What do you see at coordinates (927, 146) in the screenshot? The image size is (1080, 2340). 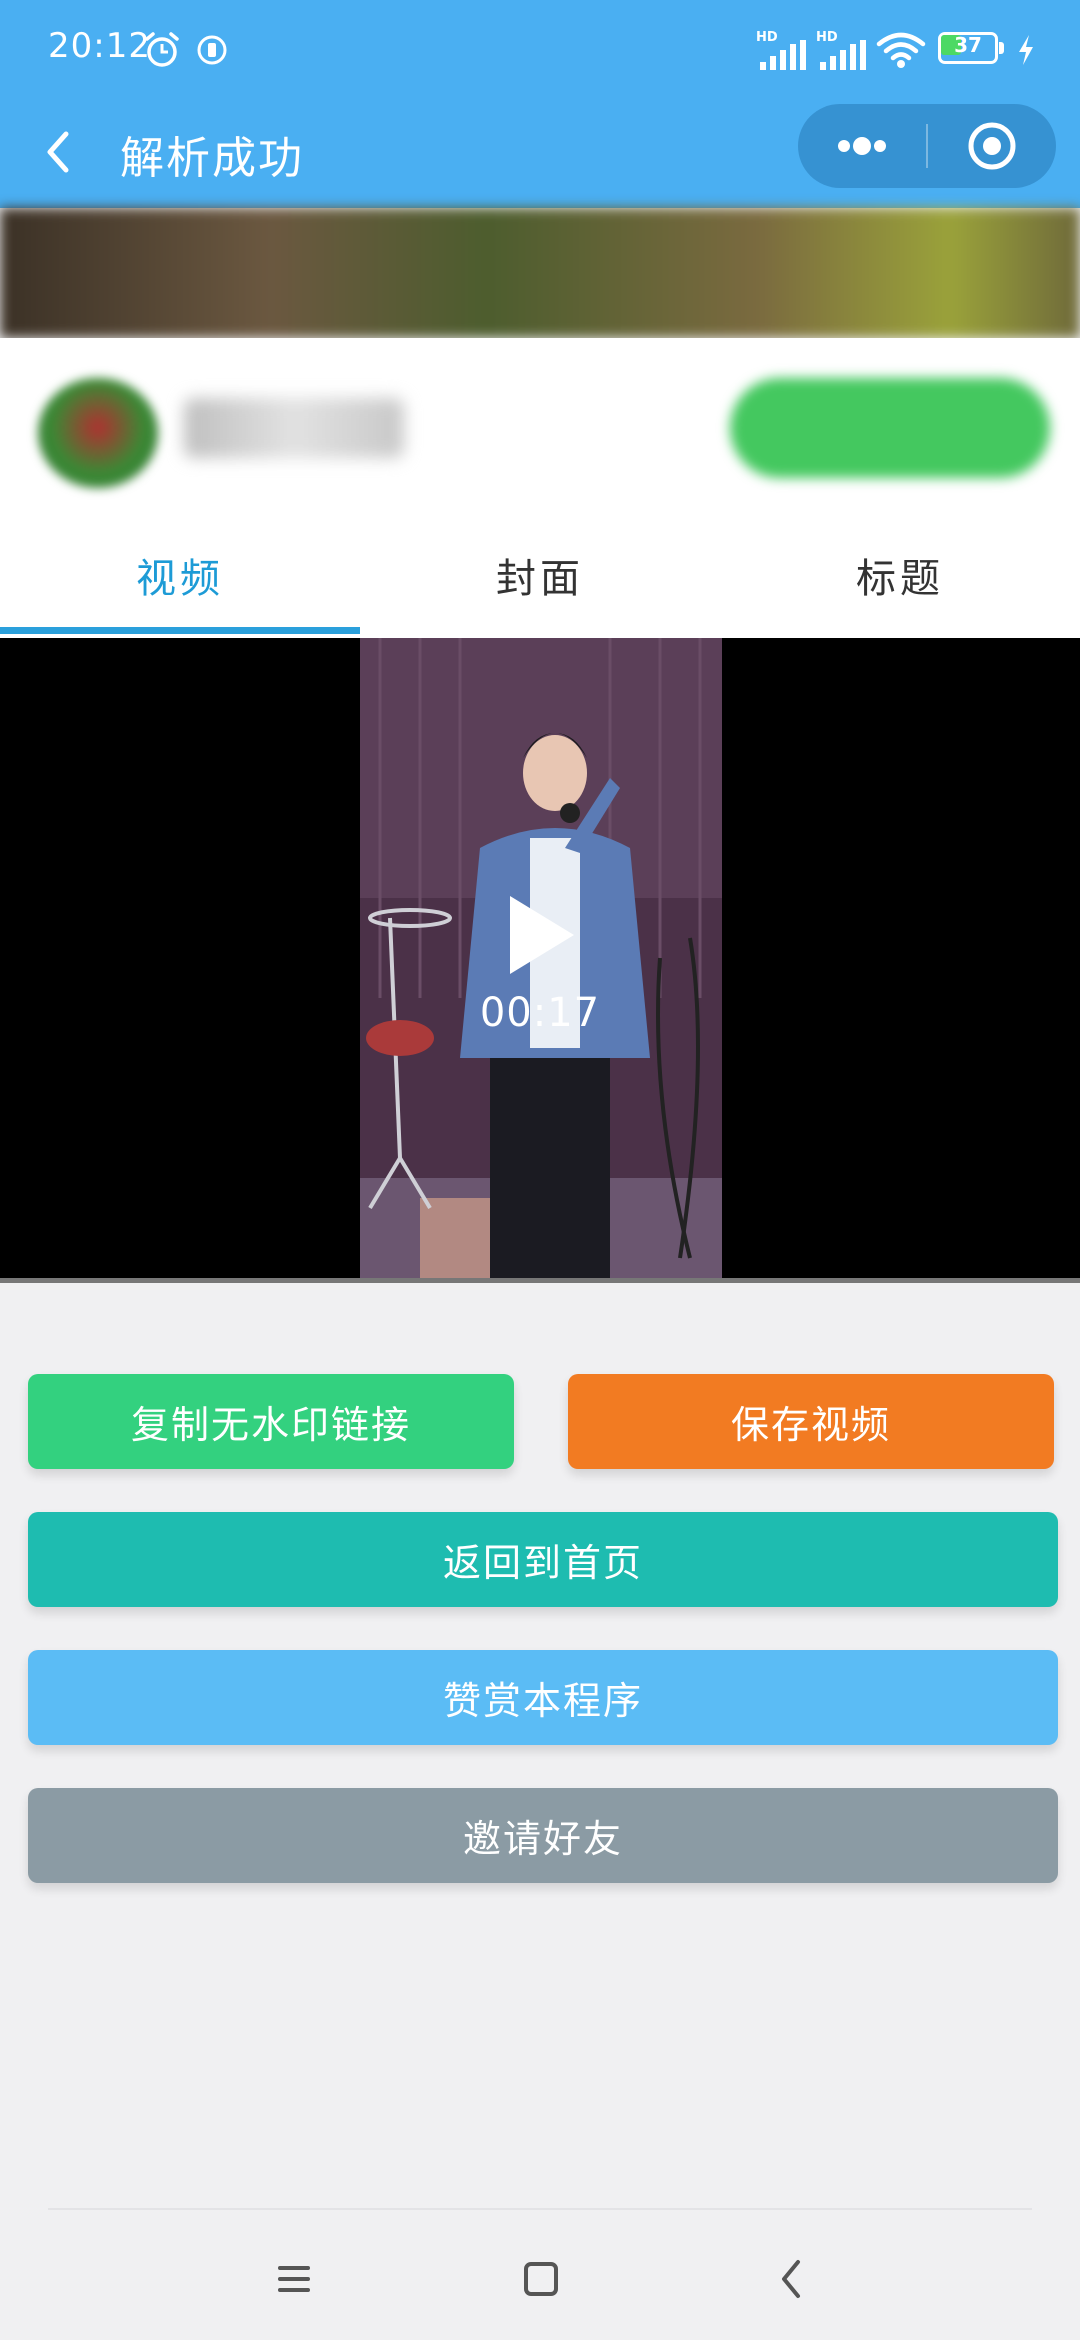 I see `miniprogram-capsule` at bounding box center [927, 146].